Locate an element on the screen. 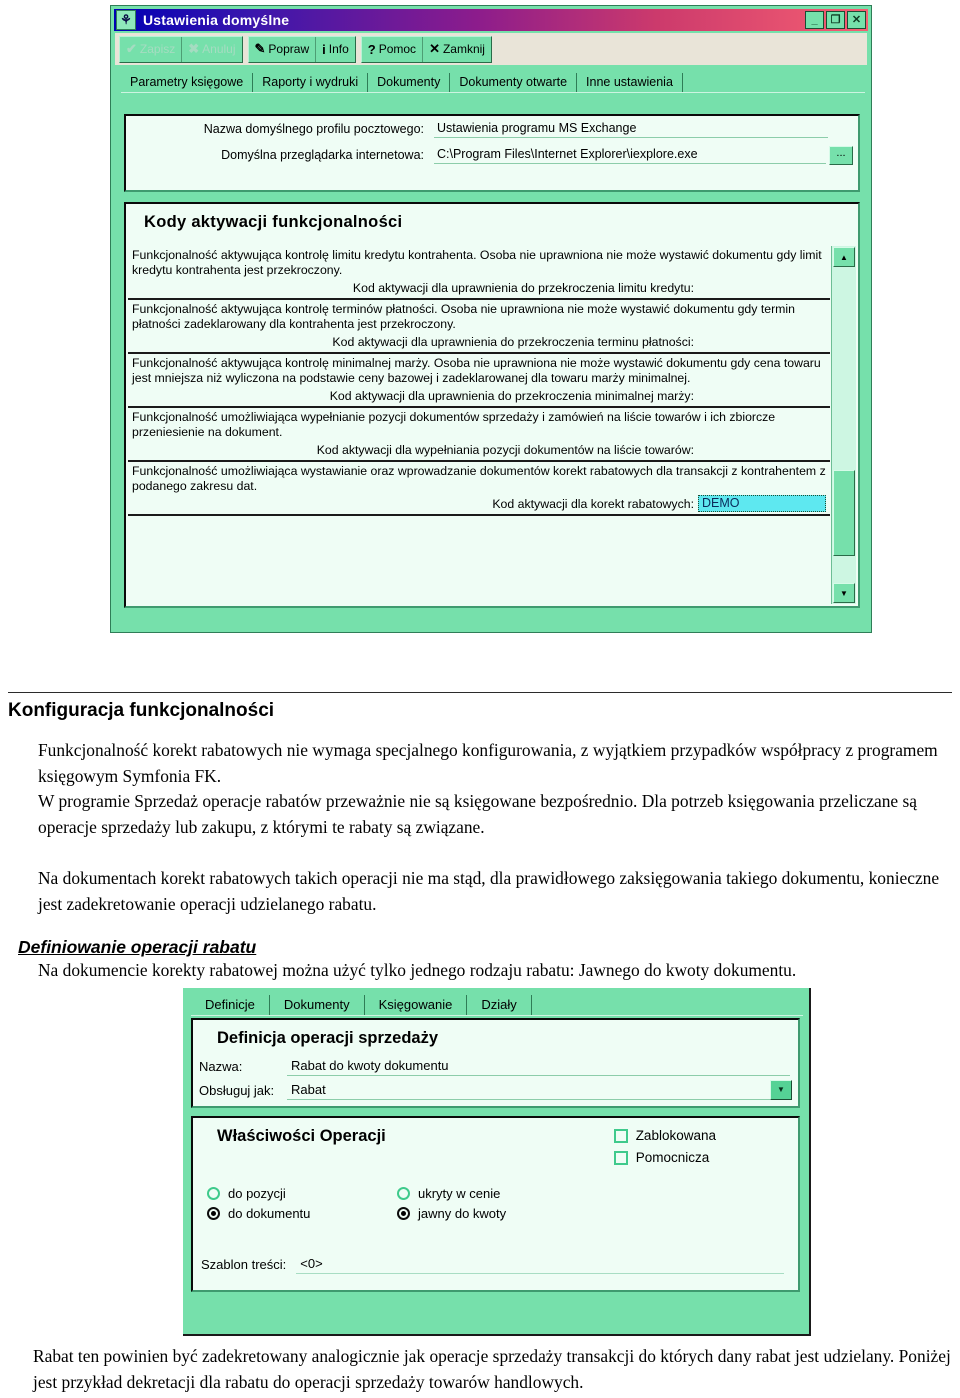 The height and width of the screenshot is (1398, 960). page-title: Konfiguracja funkcjonalności is located at coordinates (141, 710).